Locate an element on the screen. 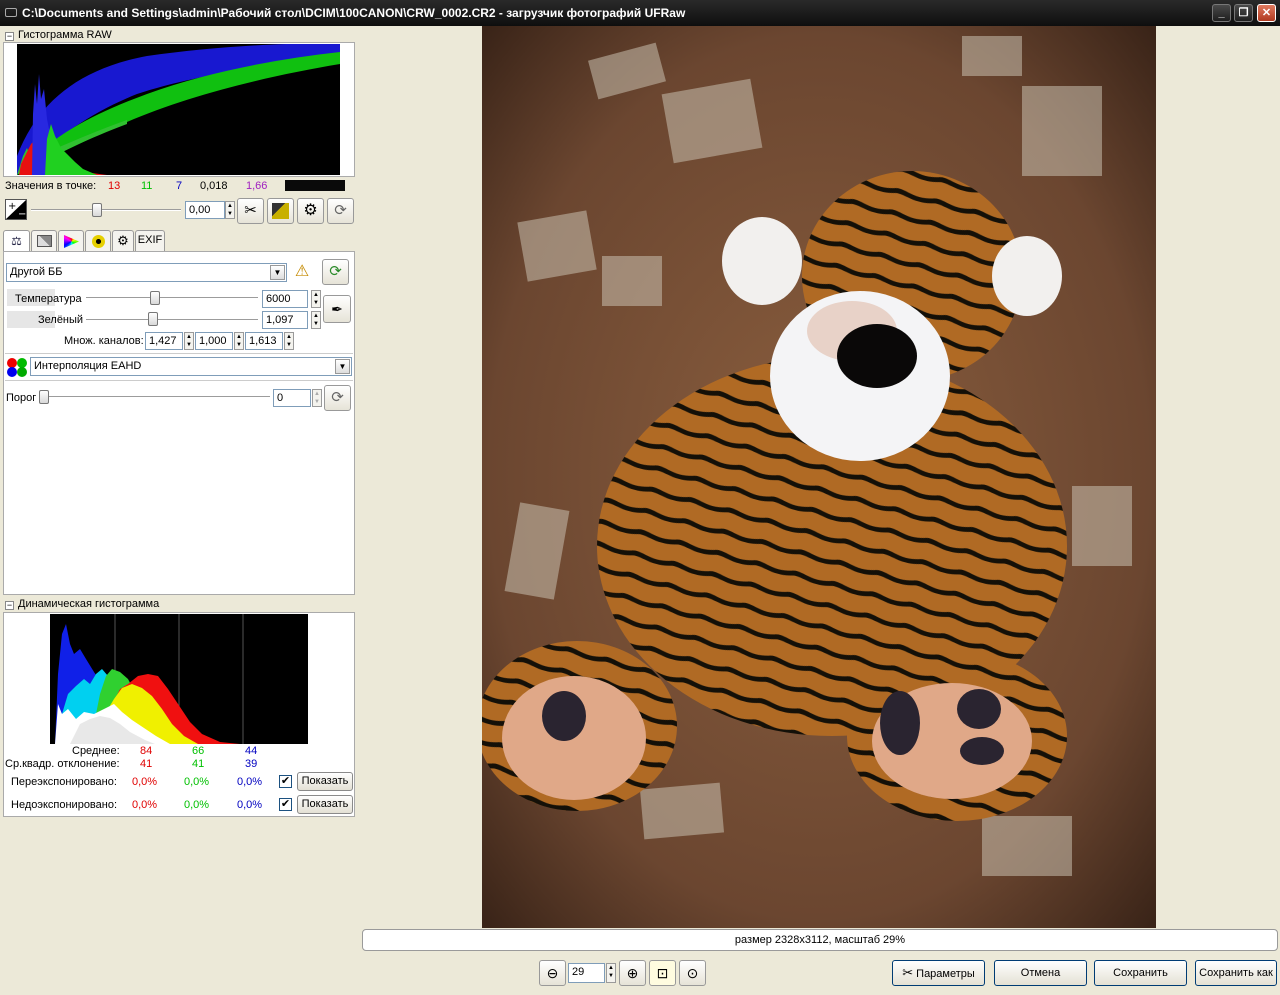 This screenshot has height=995, width=1280. close-button: ✕ is located at coordinates (1266, 13).